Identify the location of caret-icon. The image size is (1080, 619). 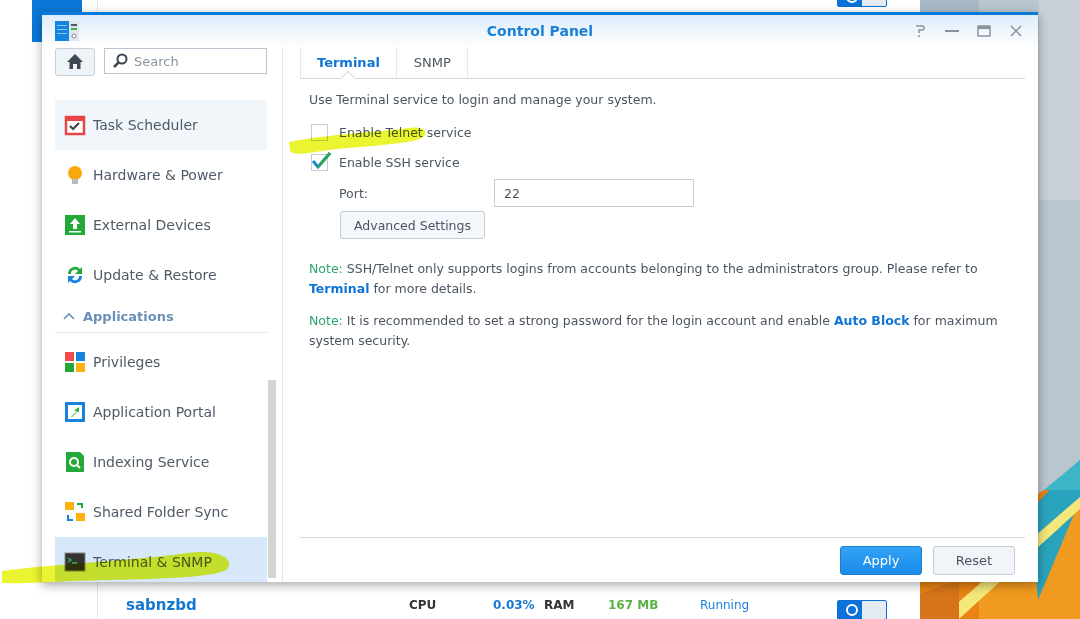
(69, 316).